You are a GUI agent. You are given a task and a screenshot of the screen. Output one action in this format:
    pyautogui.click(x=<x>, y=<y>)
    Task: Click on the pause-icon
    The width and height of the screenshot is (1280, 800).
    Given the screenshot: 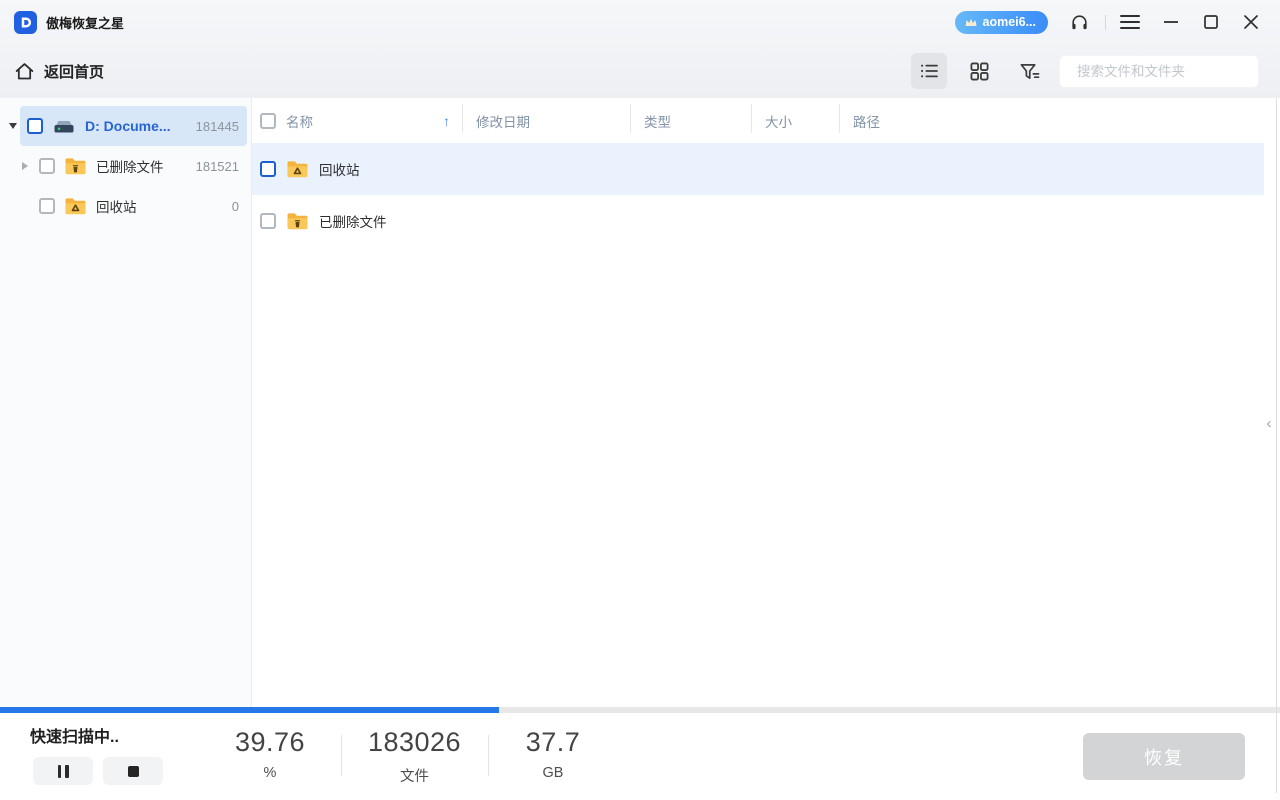 What is the action you would take?
    pyautogui.click(x=59, y=771)
    